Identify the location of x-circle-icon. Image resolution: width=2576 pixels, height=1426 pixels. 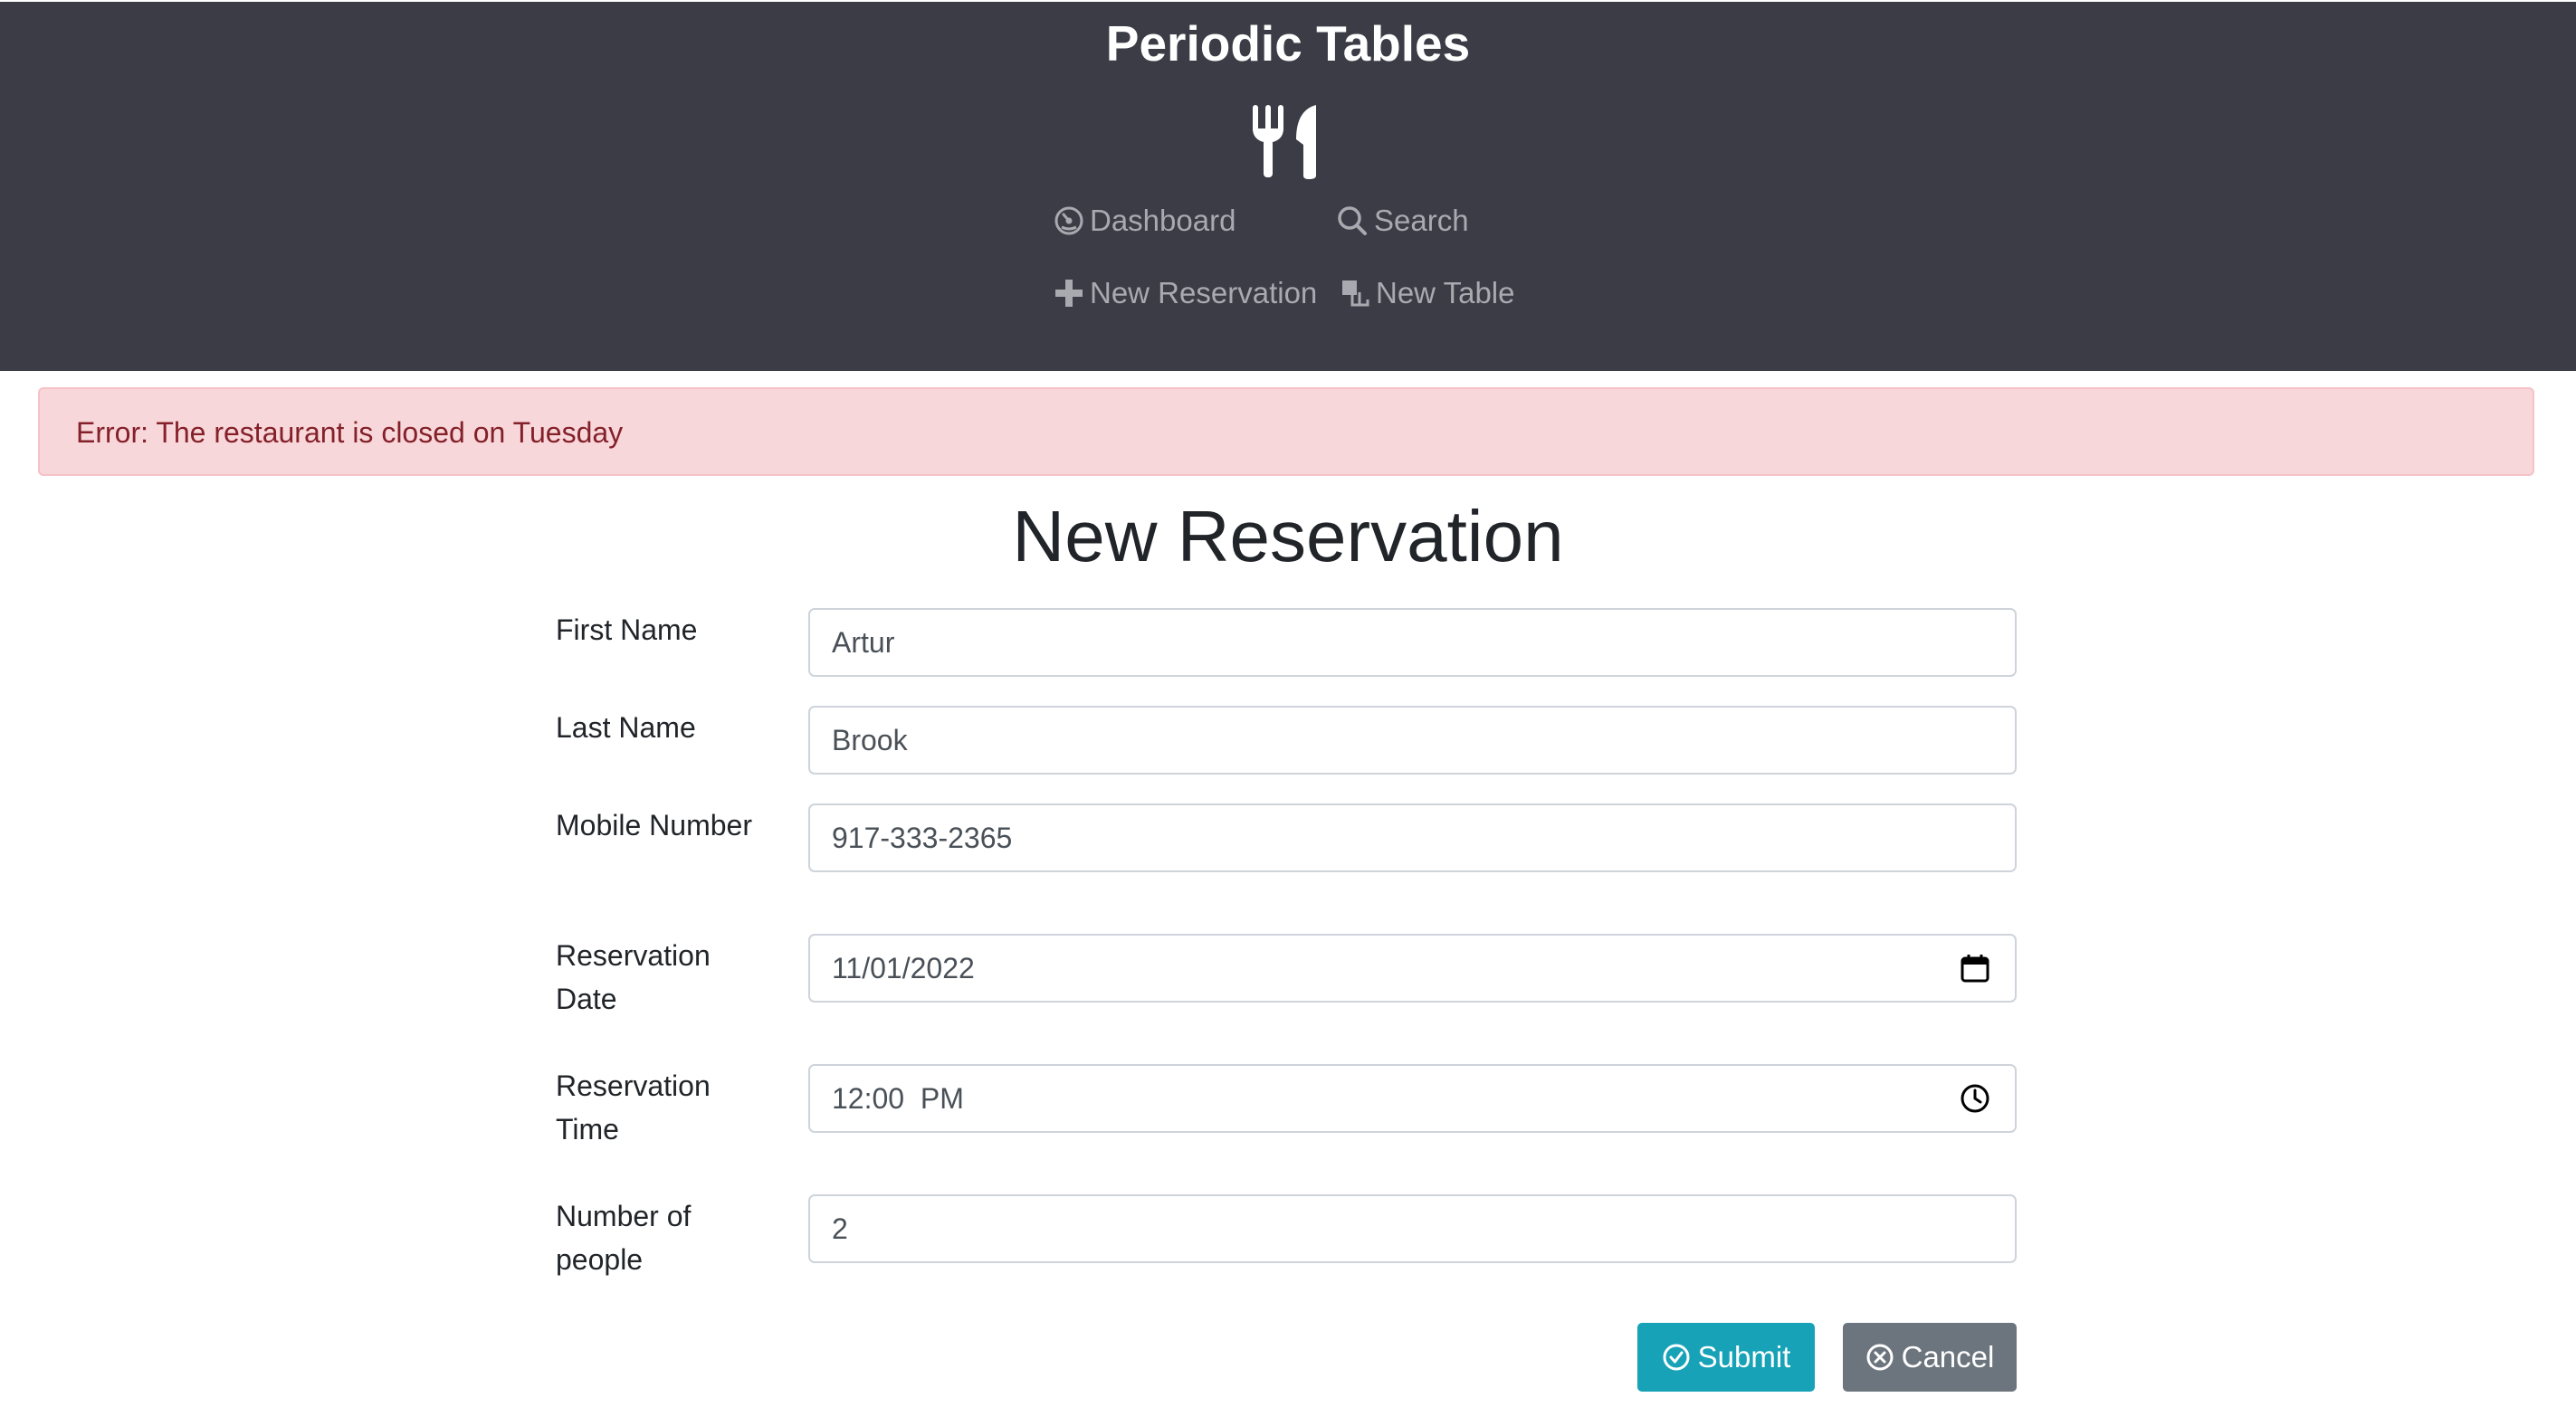
(1880, 1357).